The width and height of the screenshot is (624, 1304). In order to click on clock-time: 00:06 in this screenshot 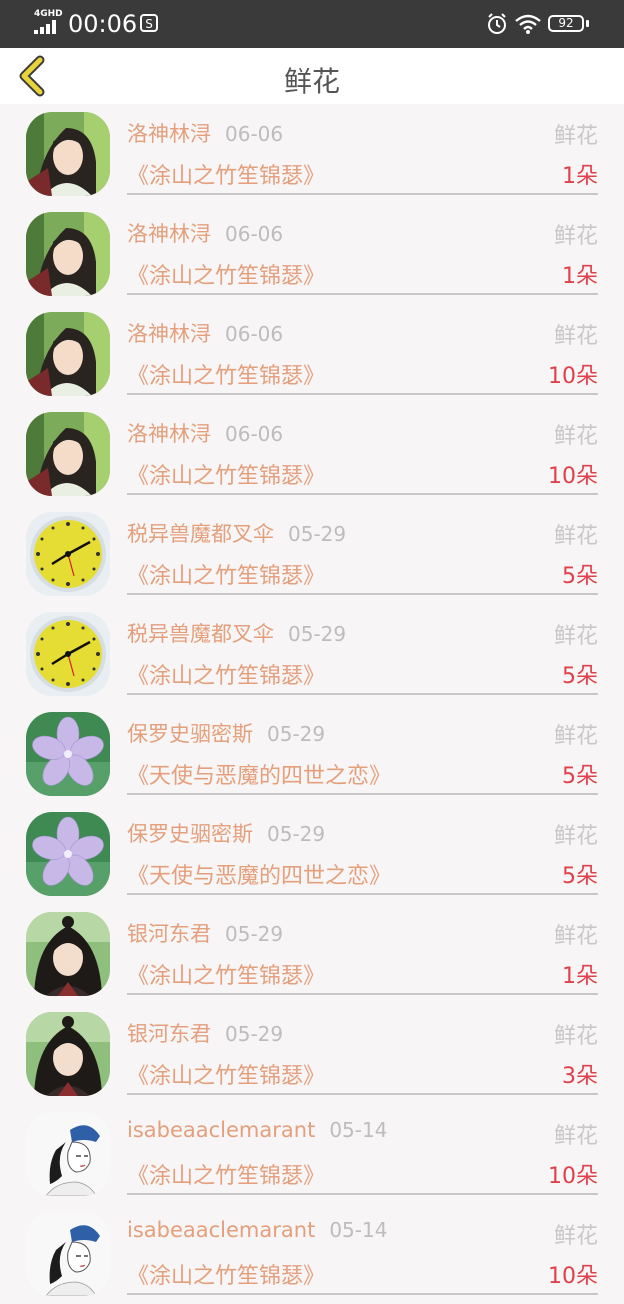, I will do `click(103, 24)`.